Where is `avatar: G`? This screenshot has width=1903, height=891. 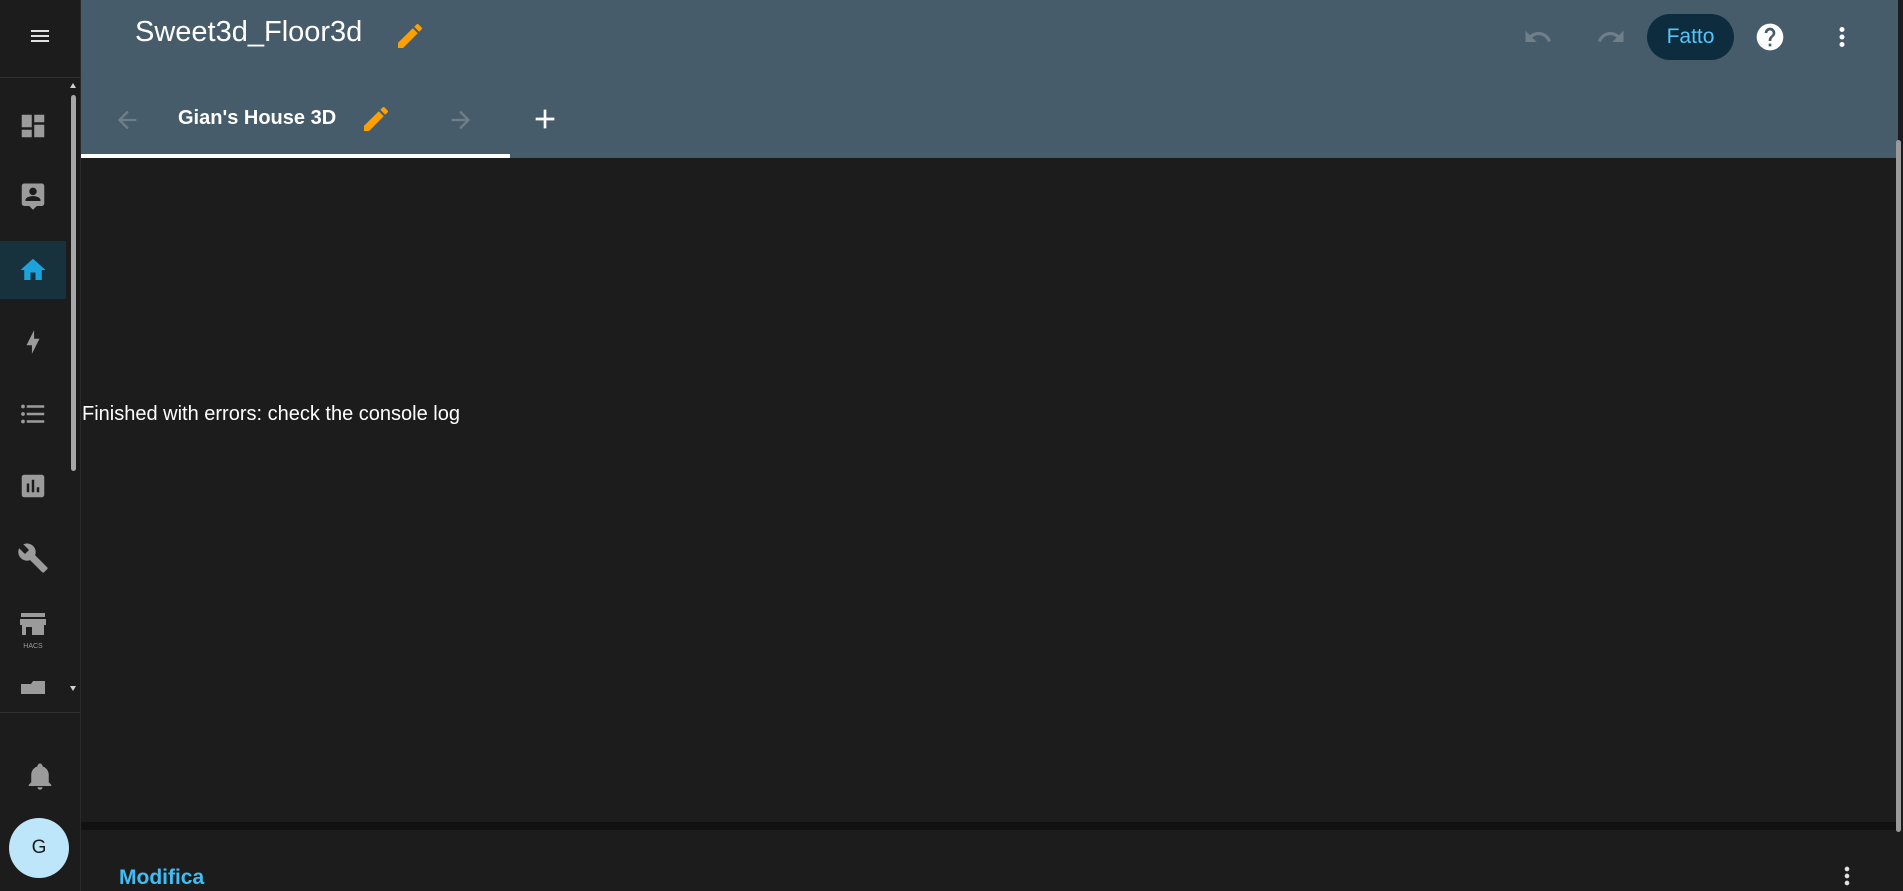 avatar: G is located at coordinates (39, 848).